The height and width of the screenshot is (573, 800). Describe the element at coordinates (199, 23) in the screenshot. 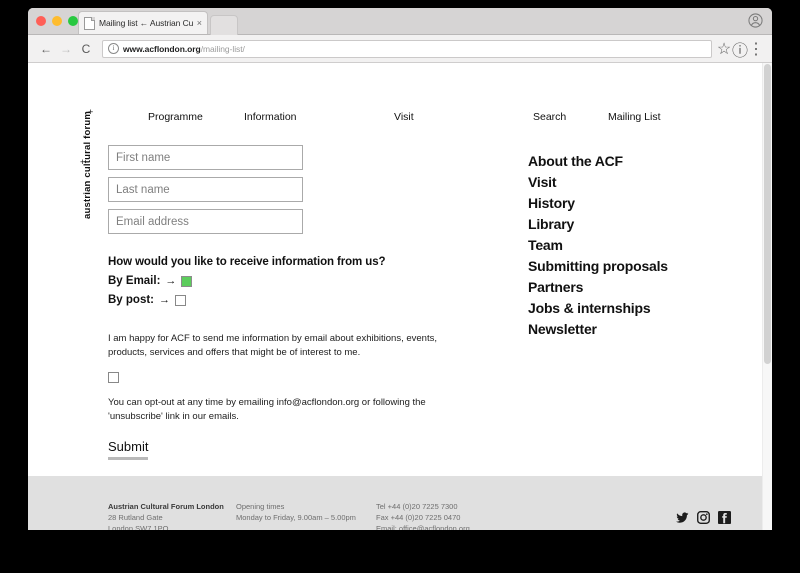

I see `close-tab-icon: ×` at that location.